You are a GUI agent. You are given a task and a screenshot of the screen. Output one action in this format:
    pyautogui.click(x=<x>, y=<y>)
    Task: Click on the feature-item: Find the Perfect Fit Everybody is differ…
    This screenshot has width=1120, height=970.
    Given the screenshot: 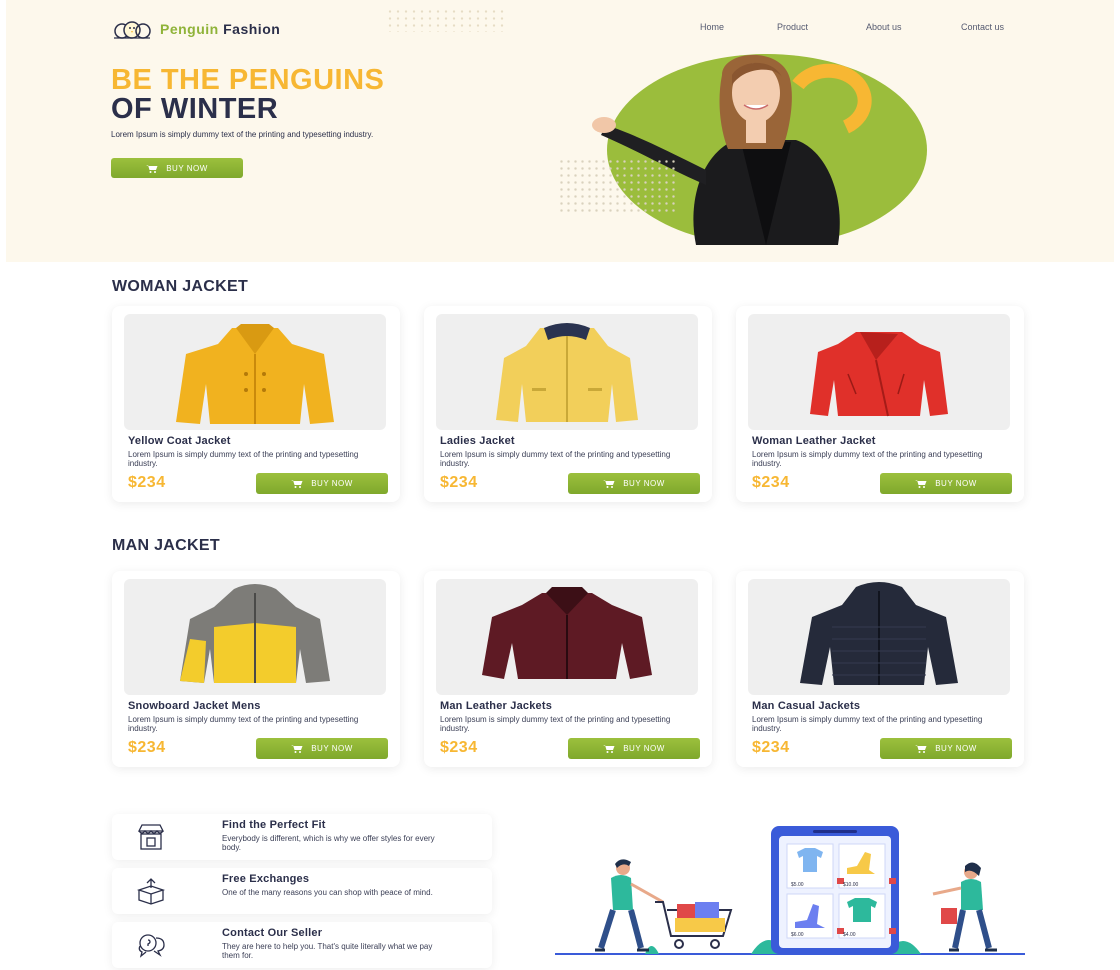 What is the action you would take?
    pyautogui.click(x=302, y=837)
    